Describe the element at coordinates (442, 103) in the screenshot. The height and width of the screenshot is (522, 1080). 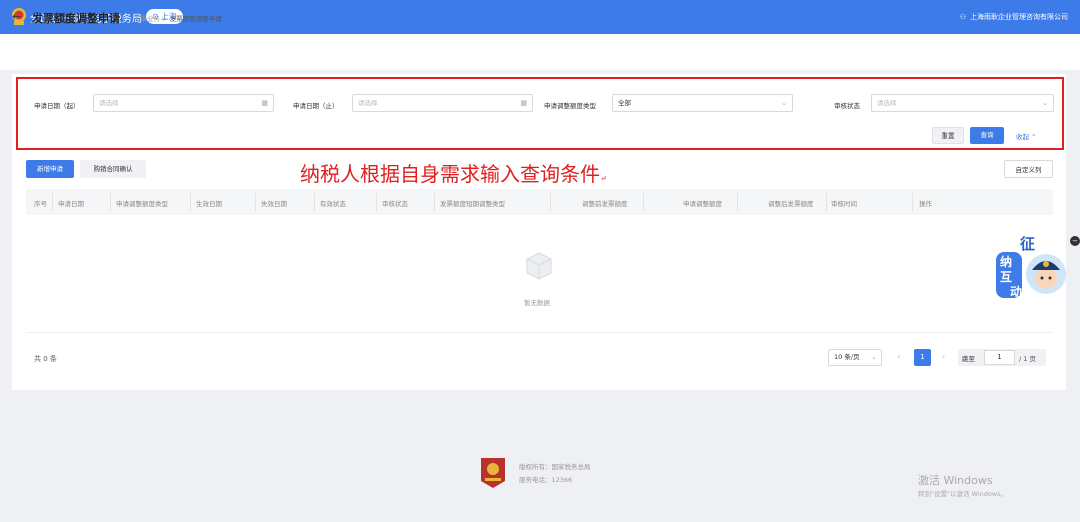
I see `end-date-input: 请选择 ▦` at that location.